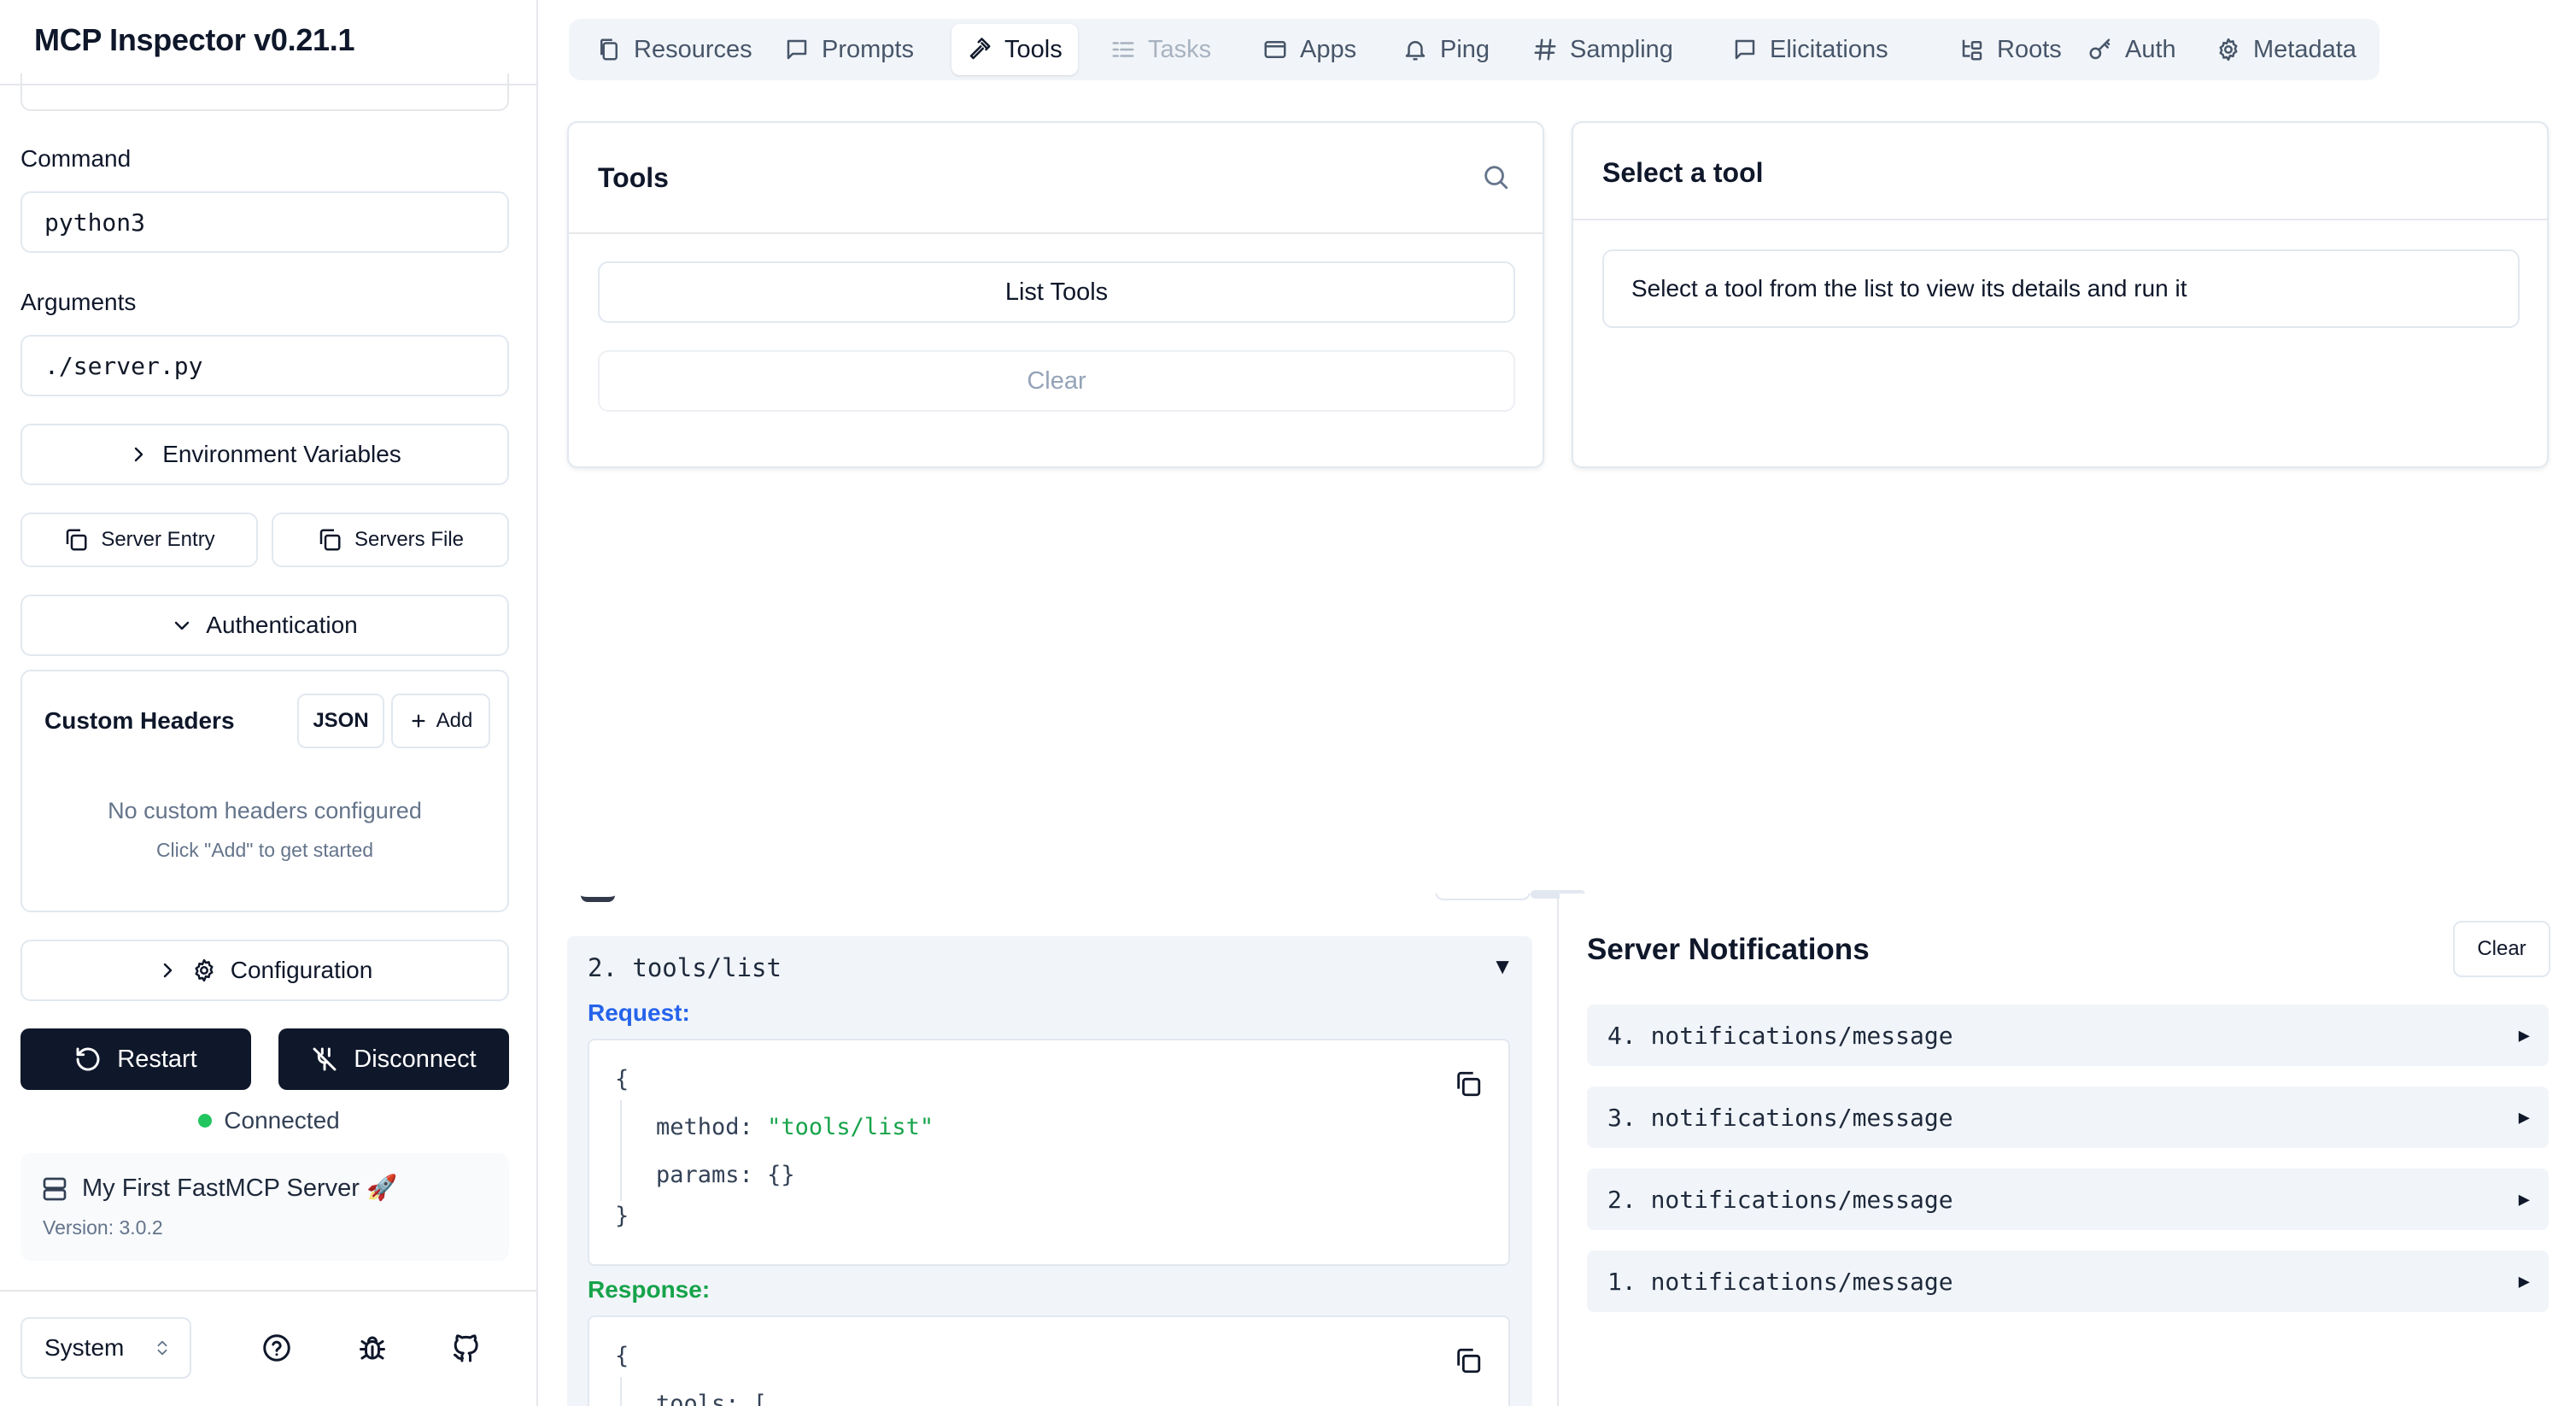  Describe the element at coordinates (158, 539) in the screenshot. I see `server-entry-label: Server Entry` at that location.